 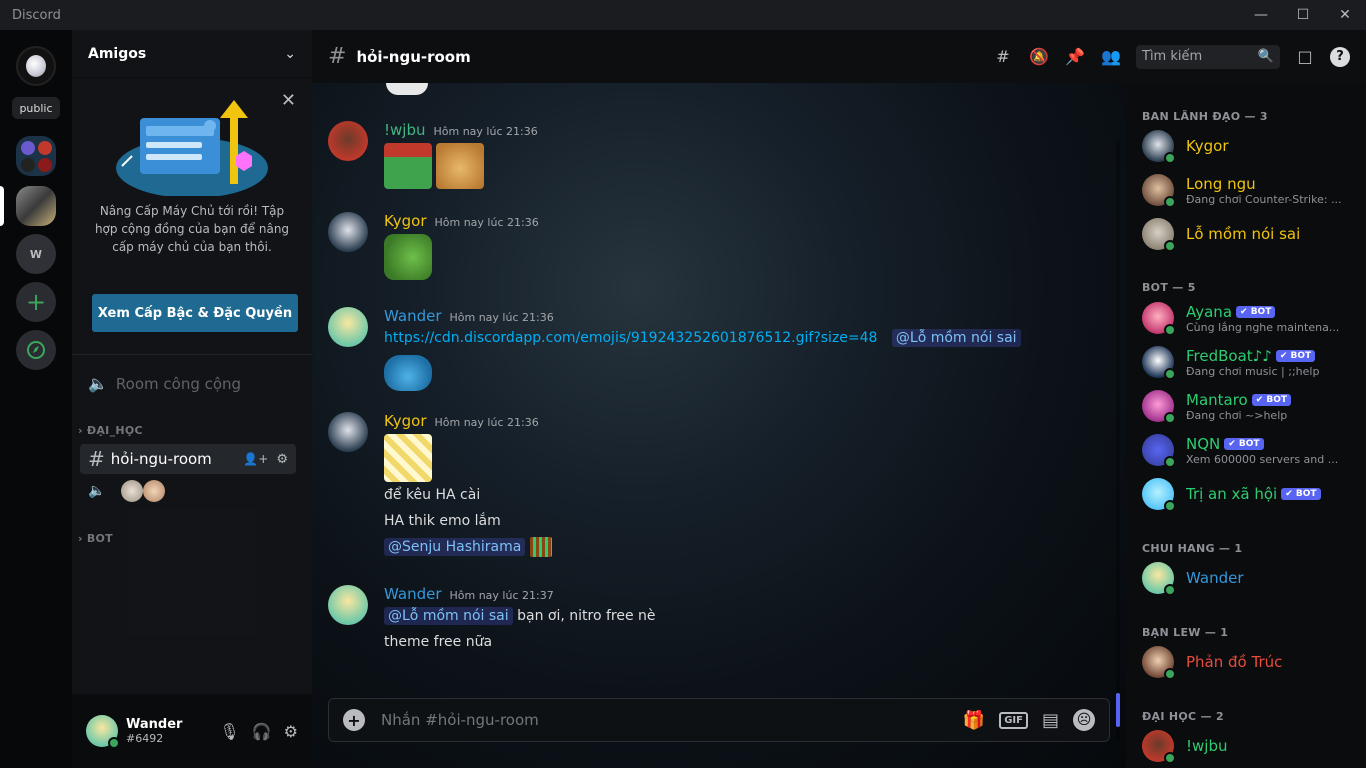 What do you see at coordinates (110, 430) in the screenshot?
I see `category-dai-hoc: › ĐẠI_HỌC` at bounding box center [110, 430].